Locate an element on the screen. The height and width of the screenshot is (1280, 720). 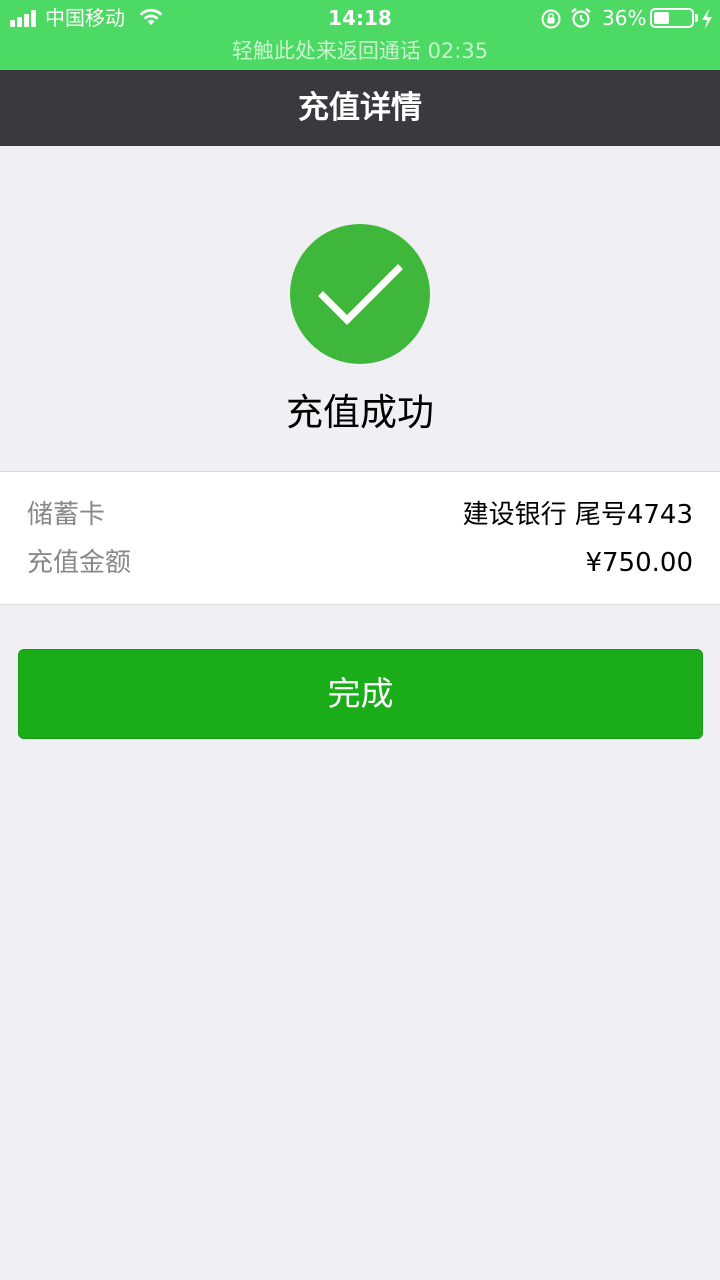
battery-icon is located at coordinates (672, 18).